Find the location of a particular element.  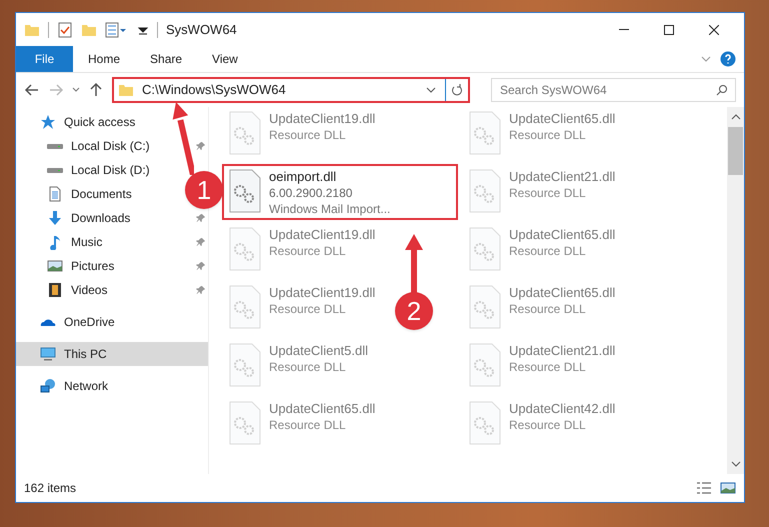

sidebar-item: Videos is located at coordinates (112, 290).